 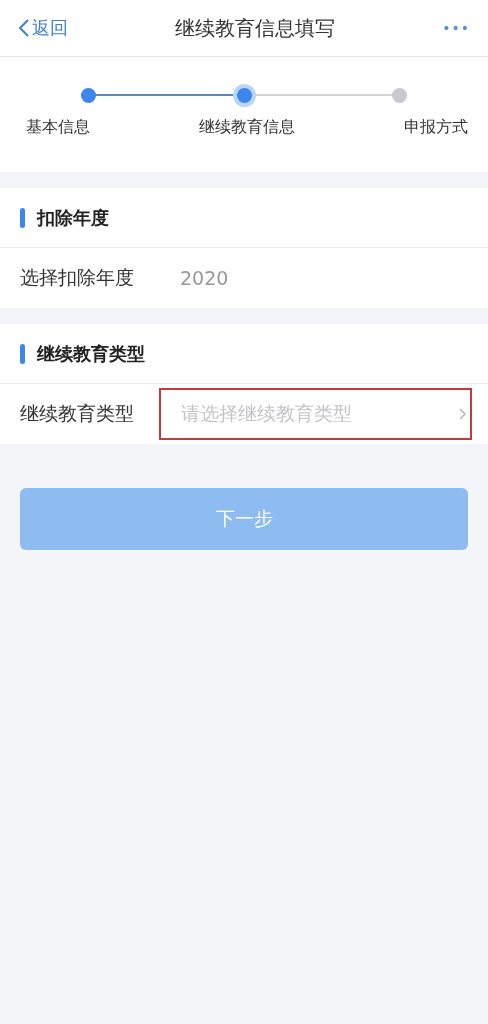 What do you see at coordinates (77, 277) in the screenshot?
I see `field-label: 选择扣除年度` at bounding box center [77, 277].